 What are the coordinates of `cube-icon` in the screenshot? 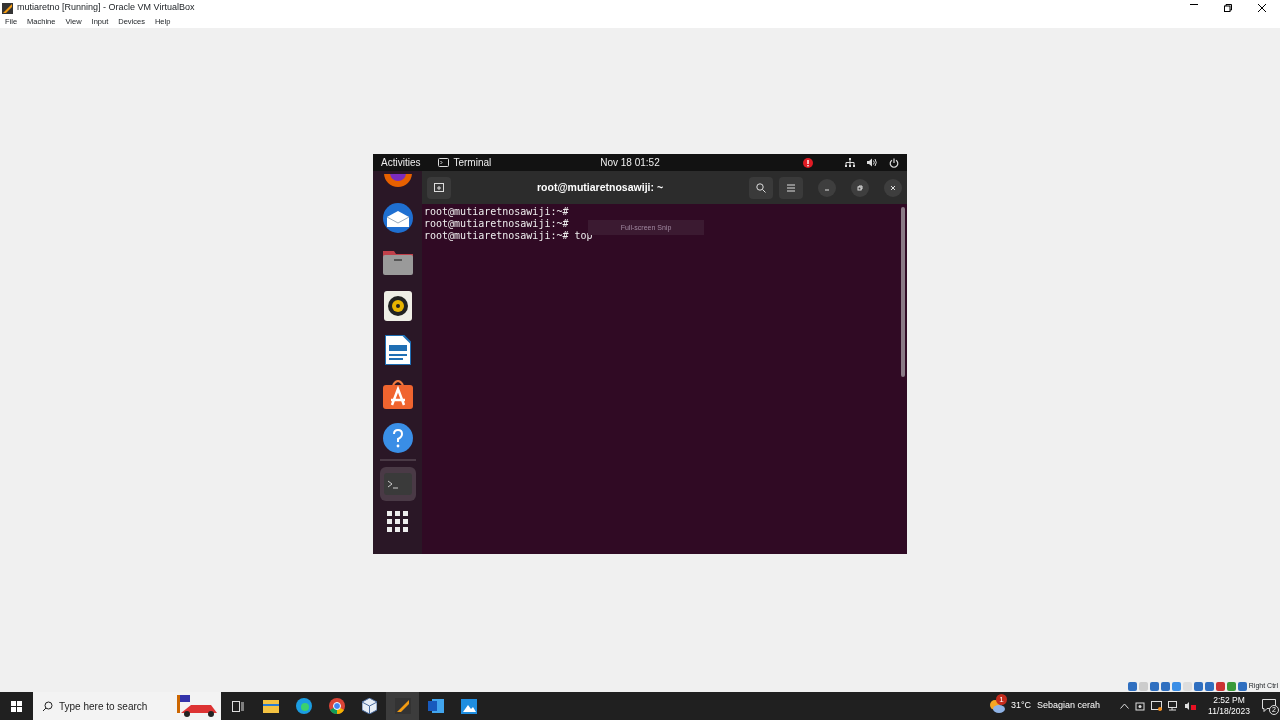 It's located at (369, 706).